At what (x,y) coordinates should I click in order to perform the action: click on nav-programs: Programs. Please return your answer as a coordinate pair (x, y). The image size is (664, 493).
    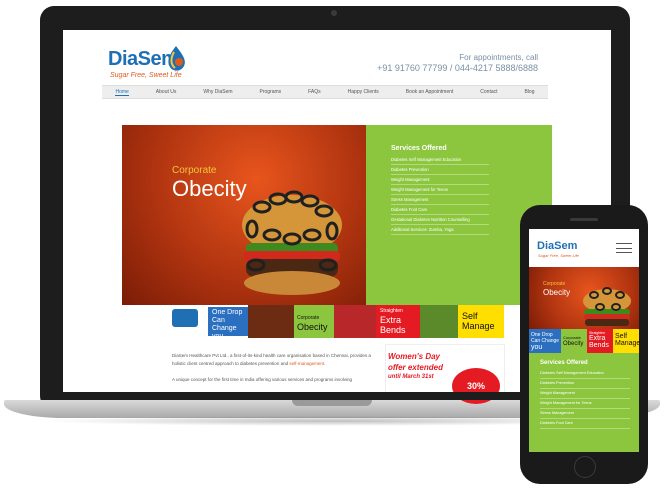
    Looking at the image, I should click on (271, 92).